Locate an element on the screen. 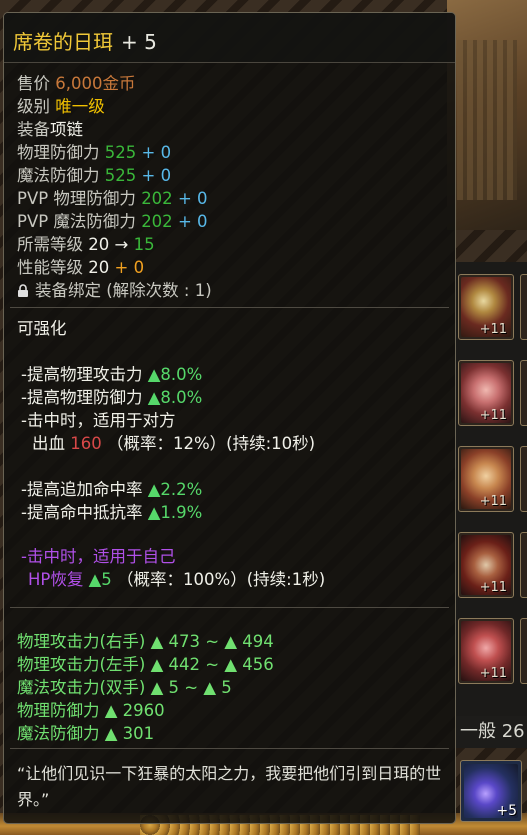 This screenshot has width=527, height=835. option-text: 出血 is located at coordinates (48, 443).